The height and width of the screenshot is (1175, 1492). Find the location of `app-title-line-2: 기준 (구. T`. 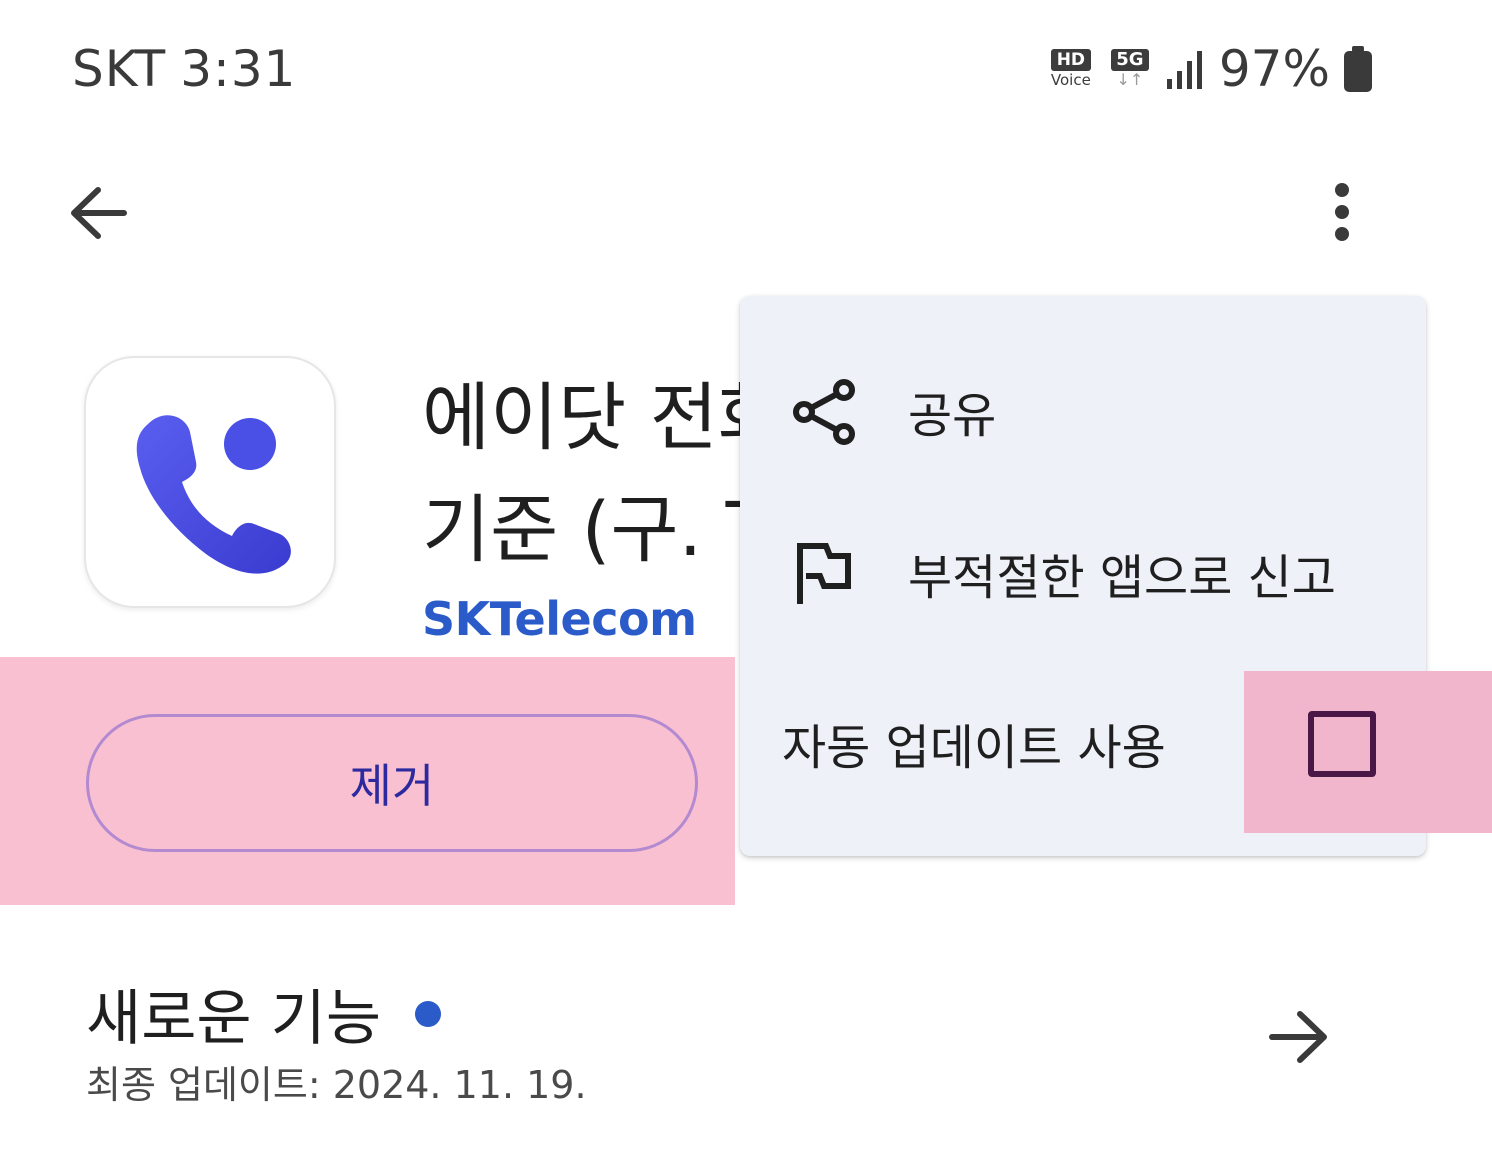

app-title-line-2: 기준 (구. T is located at coordinates (587, 529).